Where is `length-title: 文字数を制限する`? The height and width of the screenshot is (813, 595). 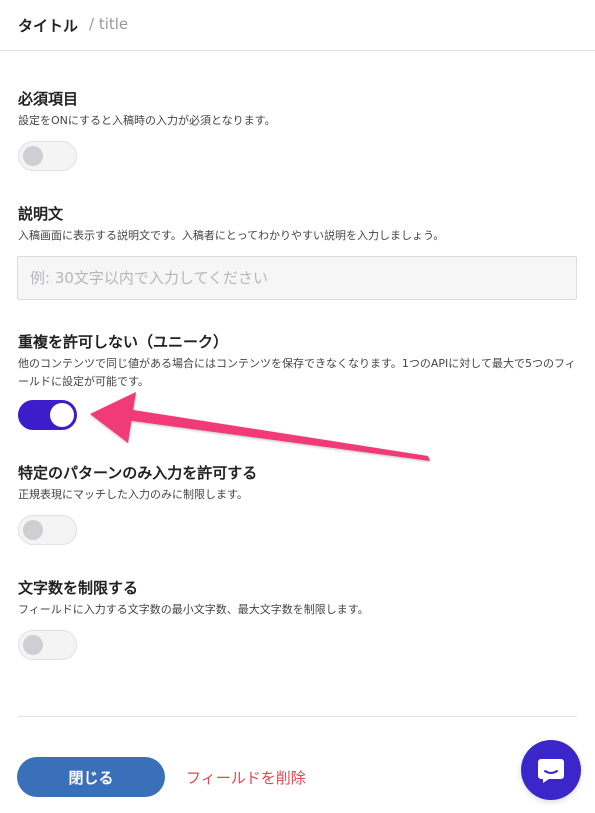
length-title: 文字数を制限する is located at coordinates (78, 588).